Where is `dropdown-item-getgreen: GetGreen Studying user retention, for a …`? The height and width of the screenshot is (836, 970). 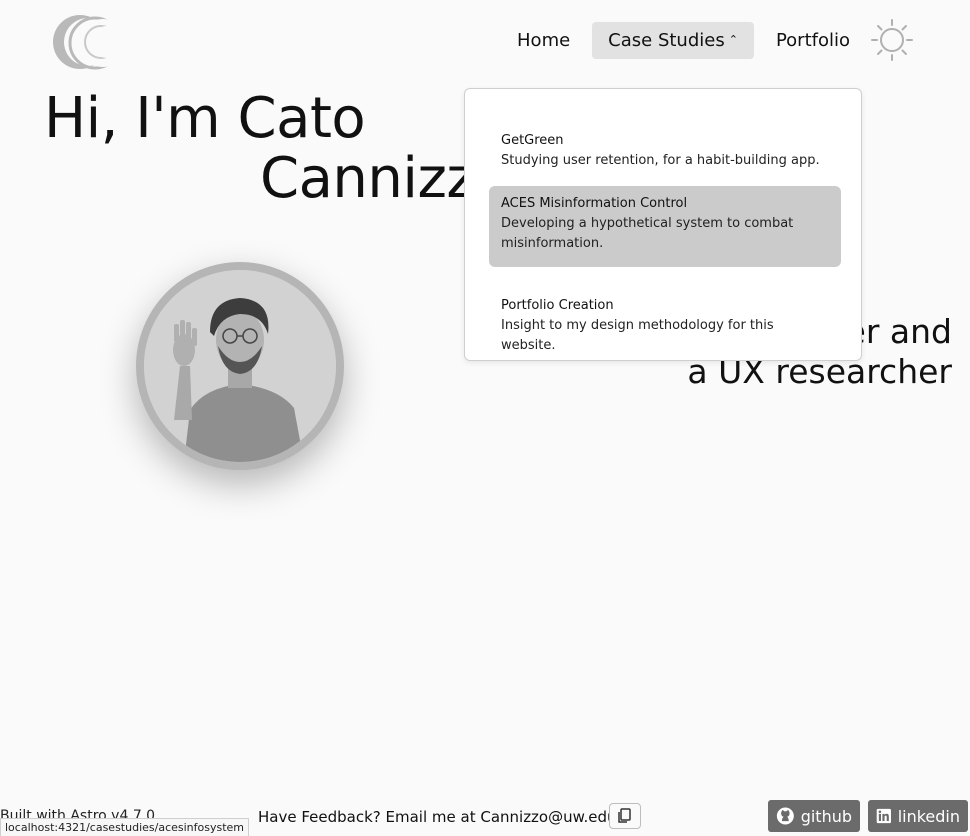
dropdown-item-getgreen: GetGreen Studying user retention, for a … is located at coordinates (665, 151).